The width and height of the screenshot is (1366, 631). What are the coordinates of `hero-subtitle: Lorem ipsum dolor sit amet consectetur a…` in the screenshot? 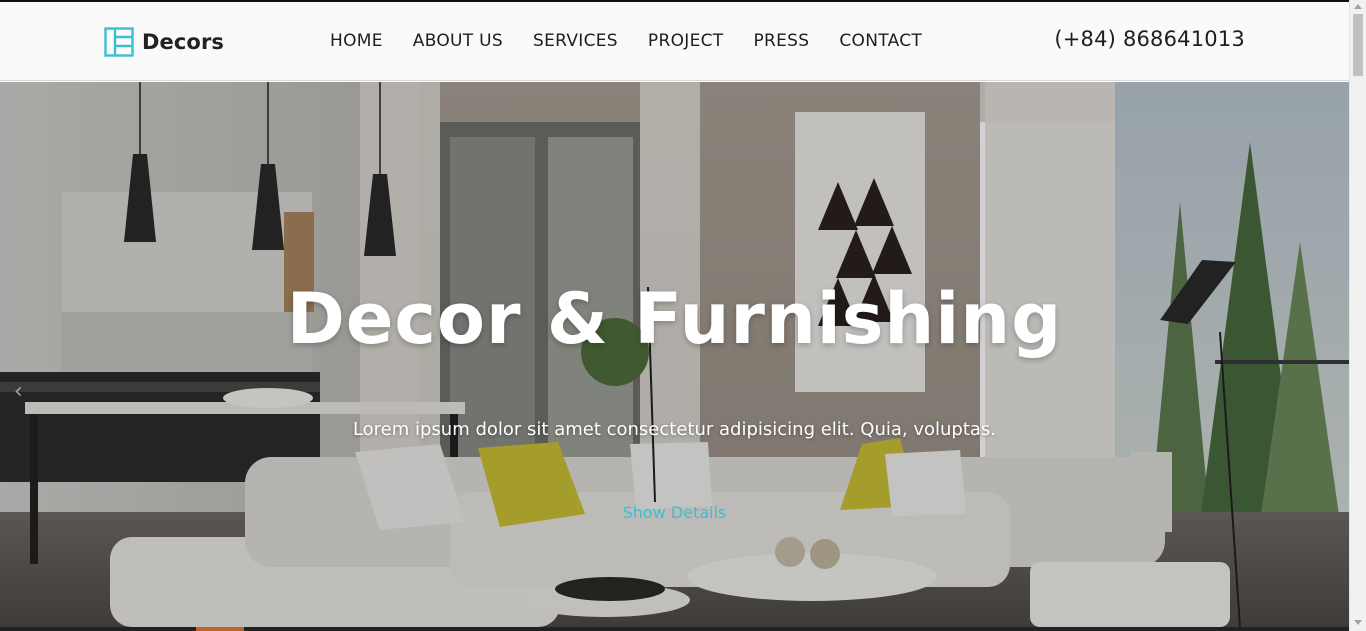 It's located at (674, 429).